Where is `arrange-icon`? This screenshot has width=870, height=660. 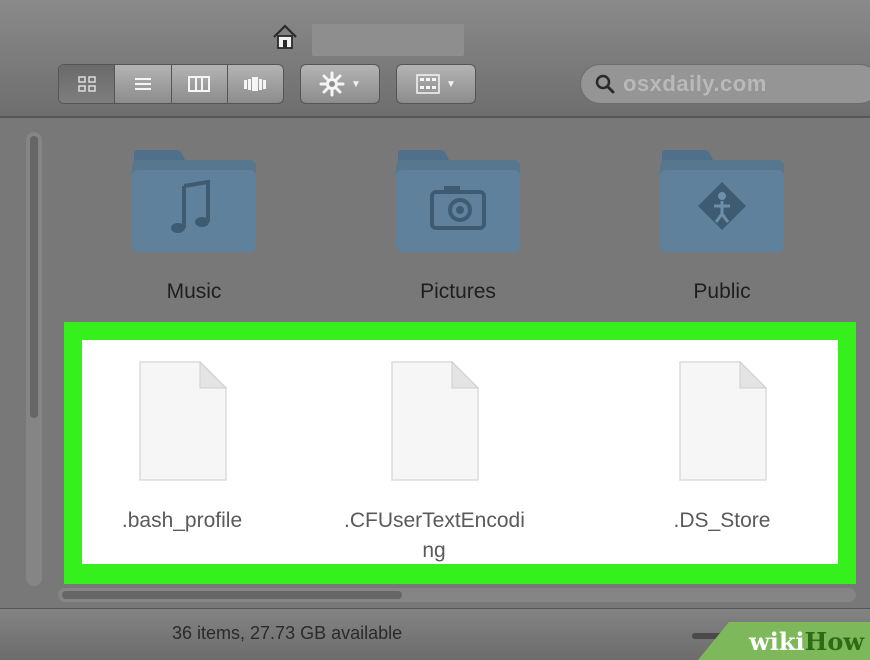 arrange-icon is located at coordinates (428, 84).